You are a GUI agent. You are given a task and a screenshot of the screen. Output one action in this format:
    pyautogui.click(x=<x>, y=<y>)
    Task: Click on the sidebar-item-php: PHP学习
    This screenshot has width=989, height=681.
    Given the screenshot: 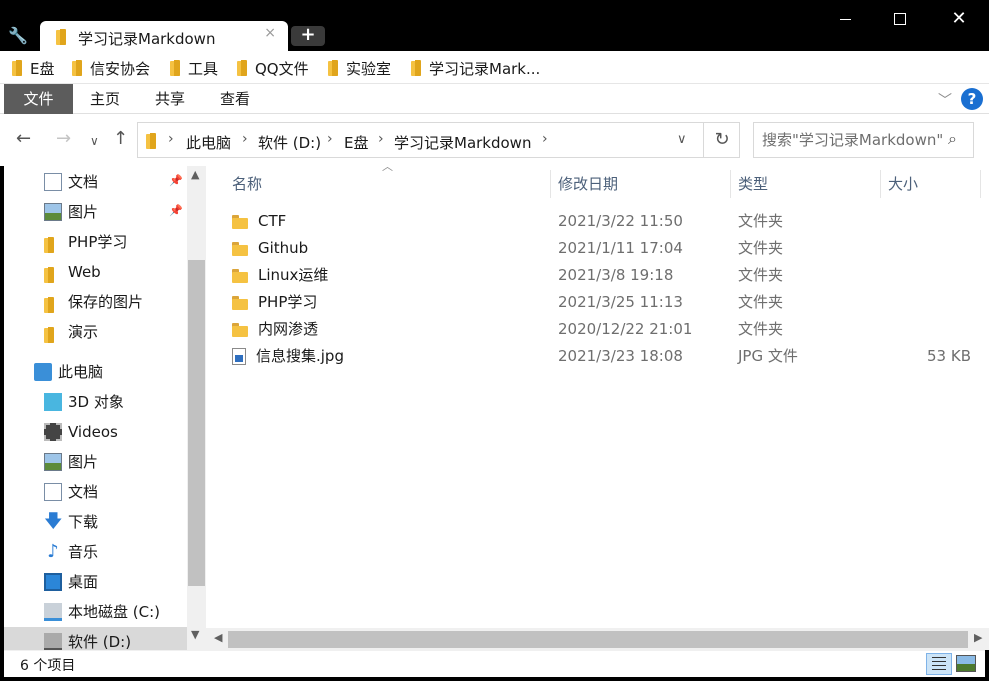 What is the action you would take?
    pyautogui.click(x=85, y=242)
    